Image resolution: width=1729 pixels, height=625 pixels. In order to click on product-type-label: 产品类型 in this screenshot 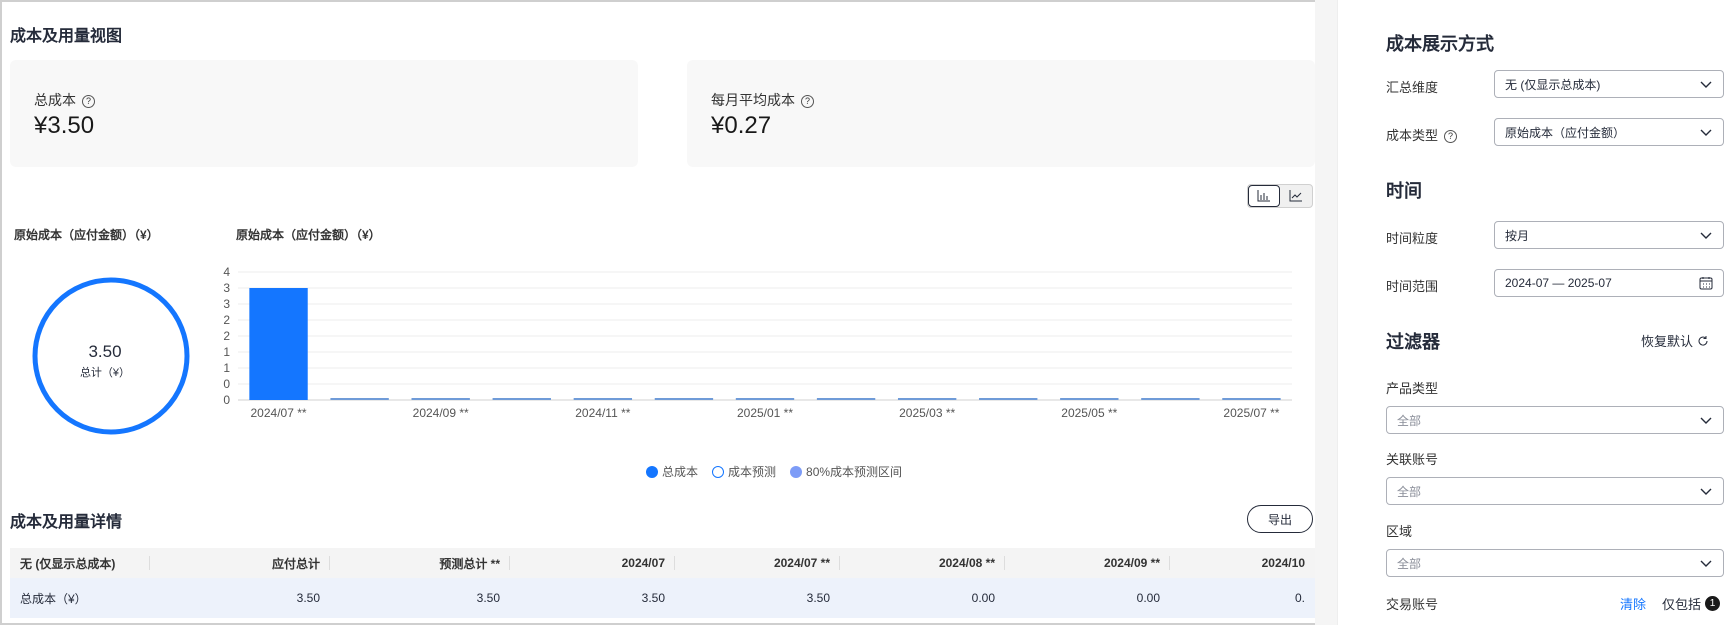, I will do `click(1412, 388)`.